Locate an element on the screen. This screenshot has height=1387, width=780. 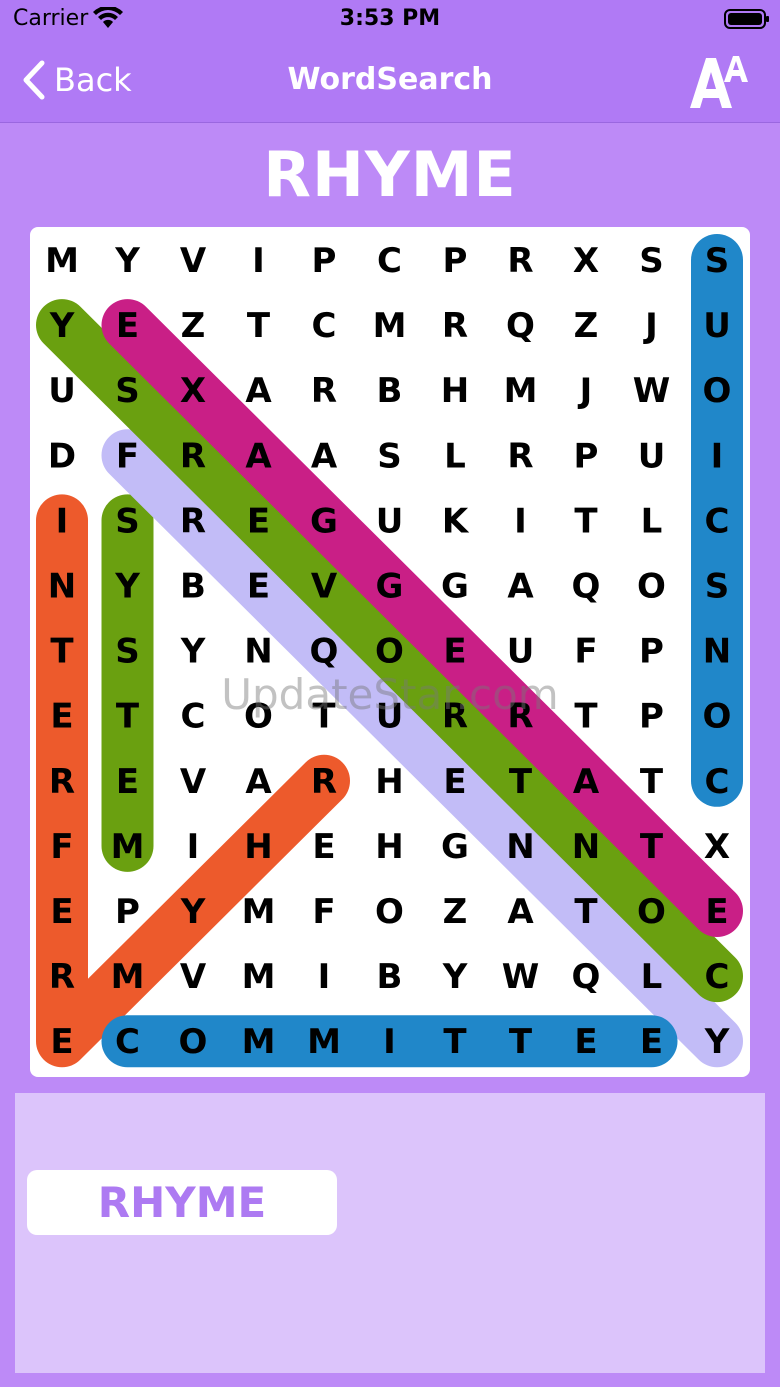
grid-cell: J is located at coordinates (585, 391).